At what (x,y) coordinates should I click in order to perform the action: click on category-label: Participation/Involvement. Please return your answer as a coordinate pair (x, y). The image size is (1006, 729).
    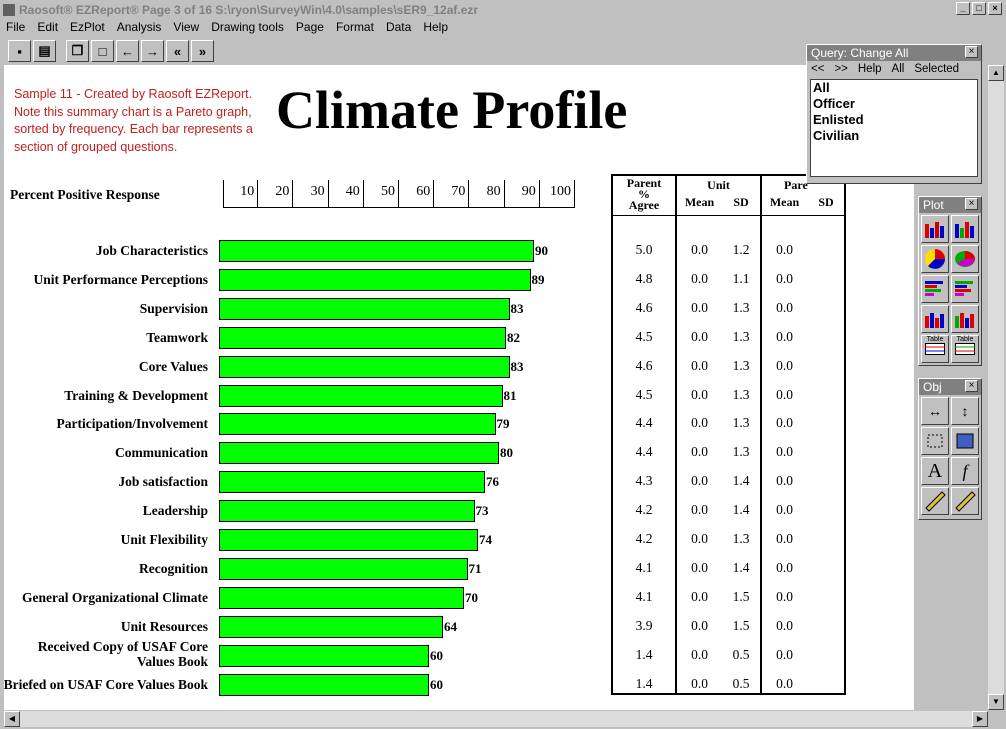
    Looking at the image, I should click on (132, 424).